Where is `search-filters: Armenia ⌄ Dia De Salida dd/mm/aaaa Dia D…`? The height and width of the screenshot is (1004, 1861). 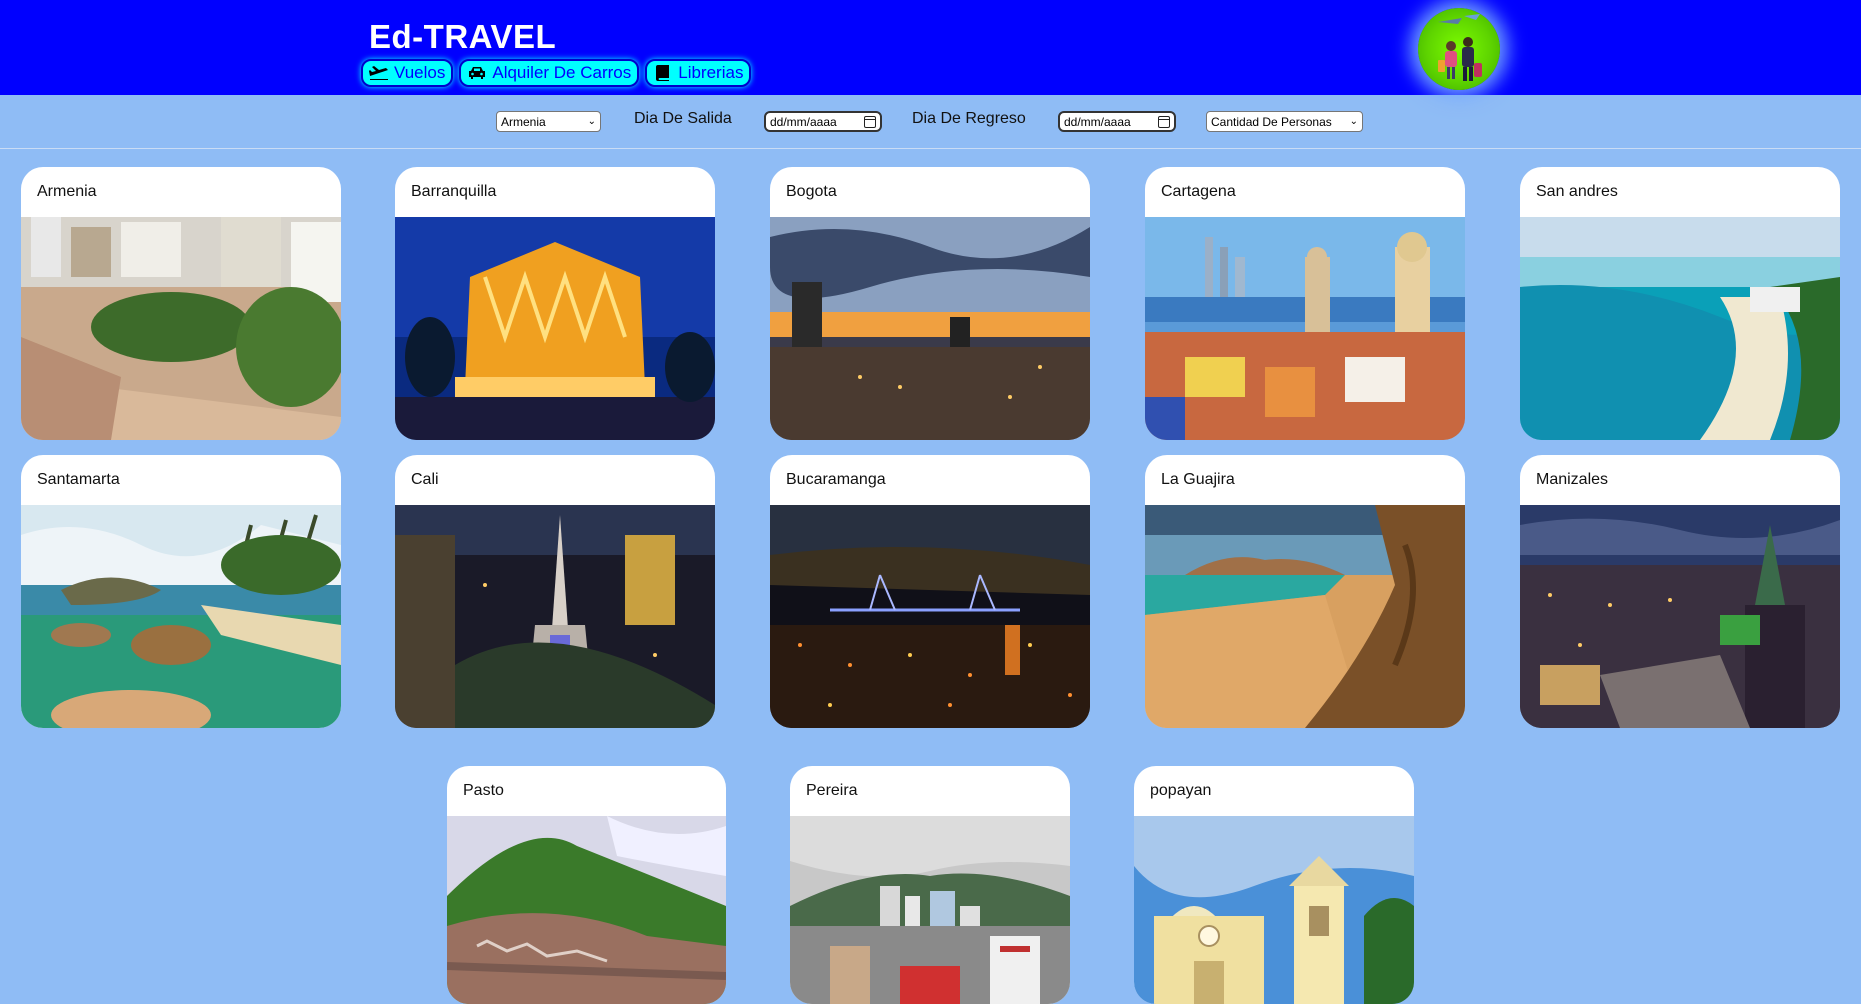 search-filters: Armenia ⌄ Dia De Salida dd/mm/aaaa Dia D… is located at coordinates (930, 122).